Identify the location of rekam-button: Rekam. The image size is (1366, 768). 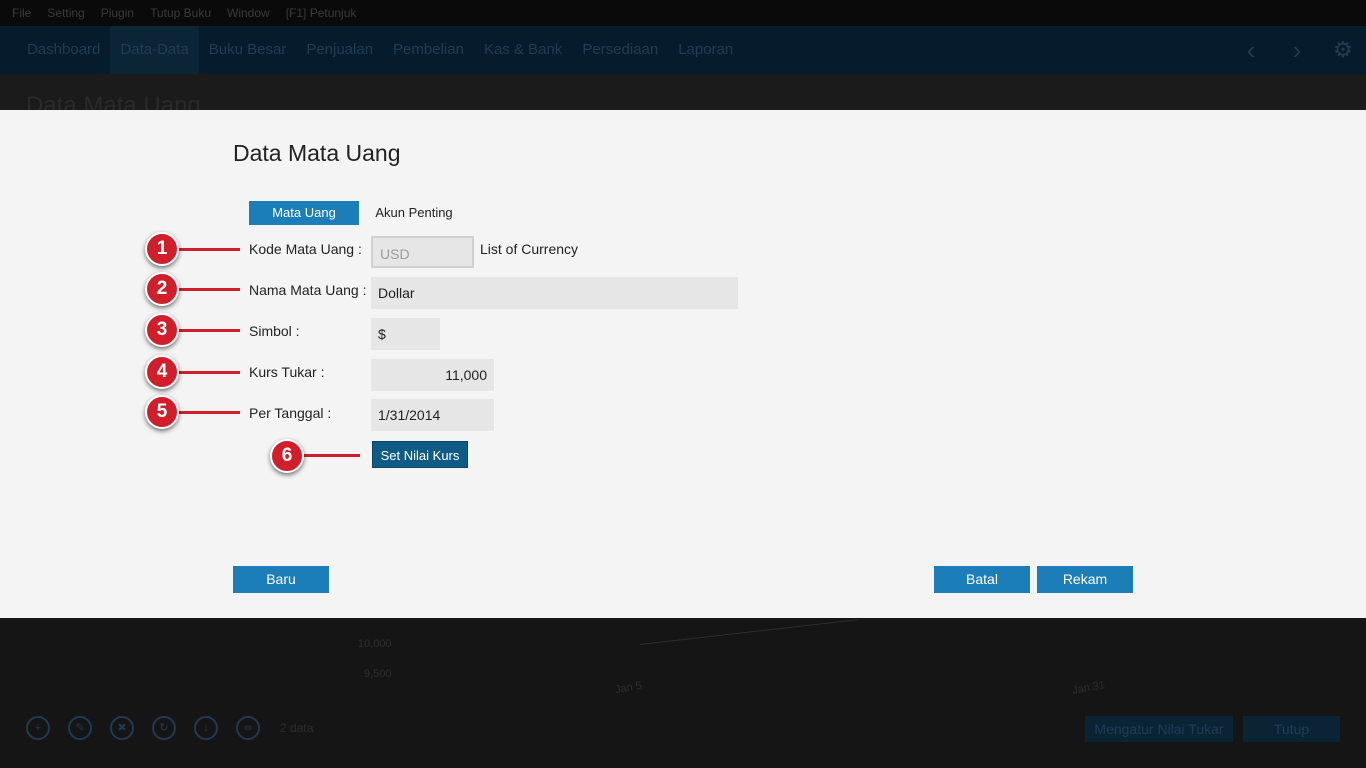
(1085, 579).